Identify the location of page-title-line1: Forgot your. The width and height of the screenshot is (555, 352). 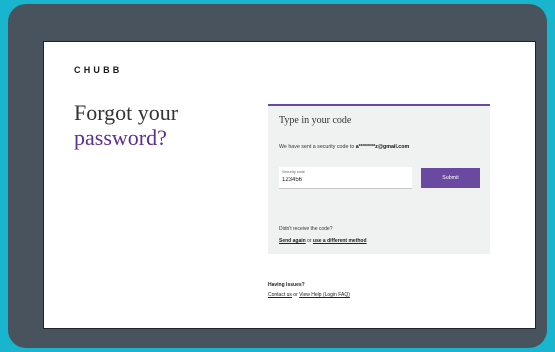
(126, 112).